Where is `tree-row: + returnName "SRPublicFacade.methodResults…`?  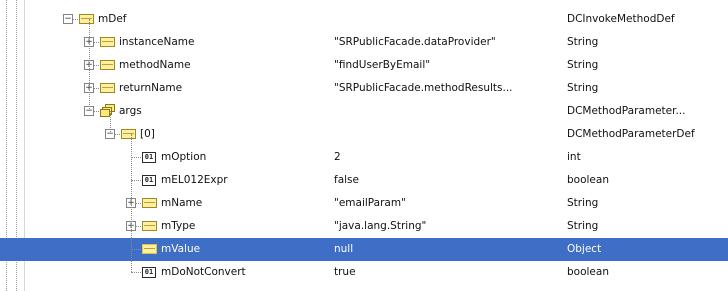 tree-row: + returnName "SRPublicFacade.methodResults… is located at coordinates (364, 88).